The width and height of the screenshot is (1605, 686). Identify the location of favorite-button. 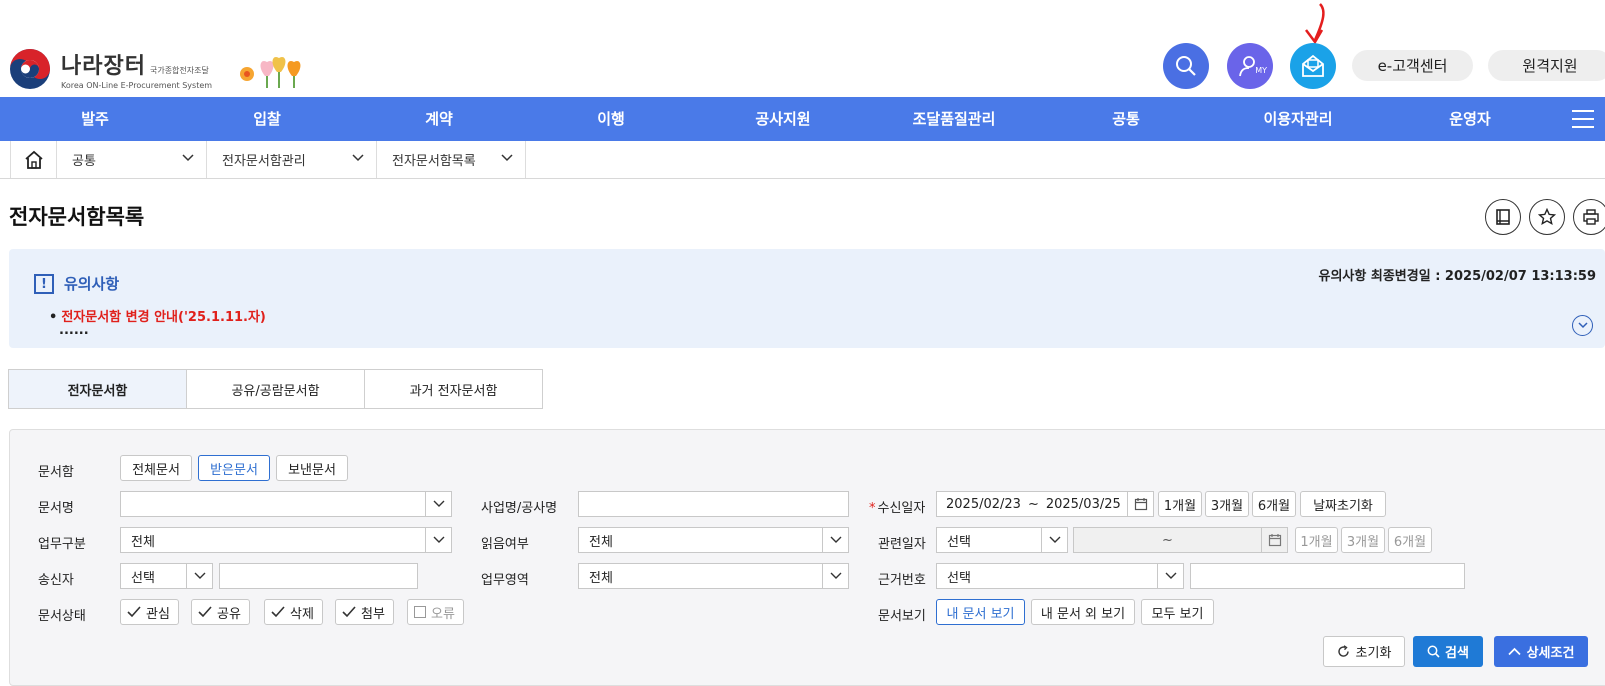
(1547, 217).